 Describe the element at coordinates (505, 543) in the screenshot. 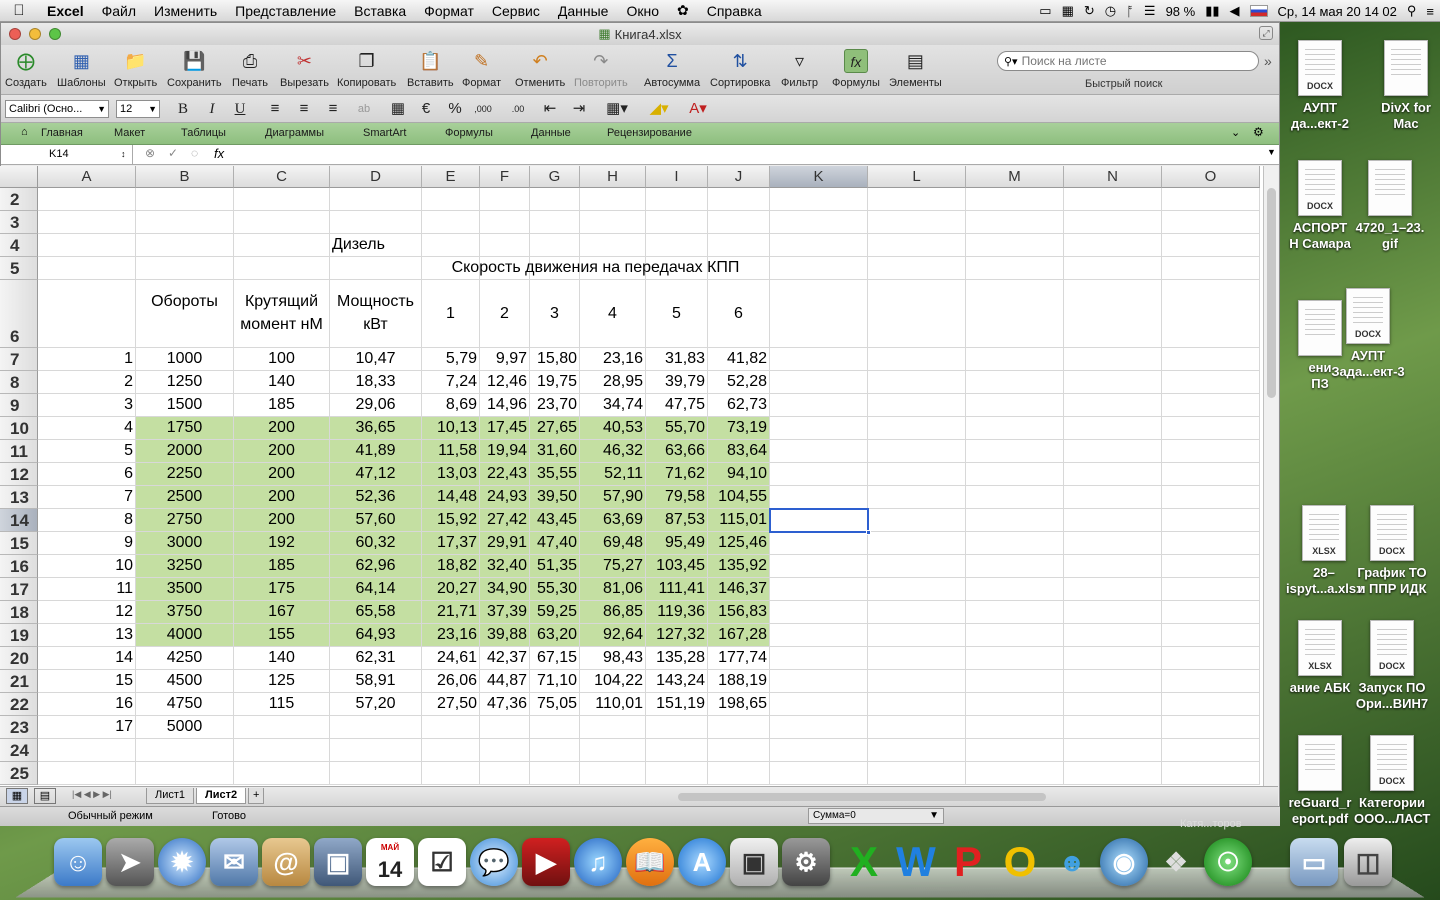

I see `cell-f15: 29,91` at that location.